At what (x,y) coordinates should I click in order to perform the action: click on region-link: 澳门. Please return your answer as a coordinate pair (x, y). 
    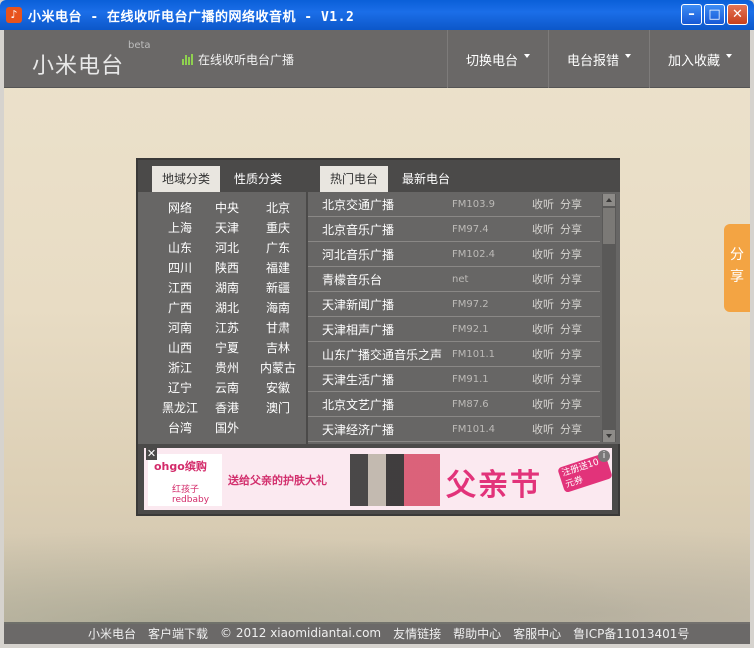
    Looking at the image, I should click on (278, 408).